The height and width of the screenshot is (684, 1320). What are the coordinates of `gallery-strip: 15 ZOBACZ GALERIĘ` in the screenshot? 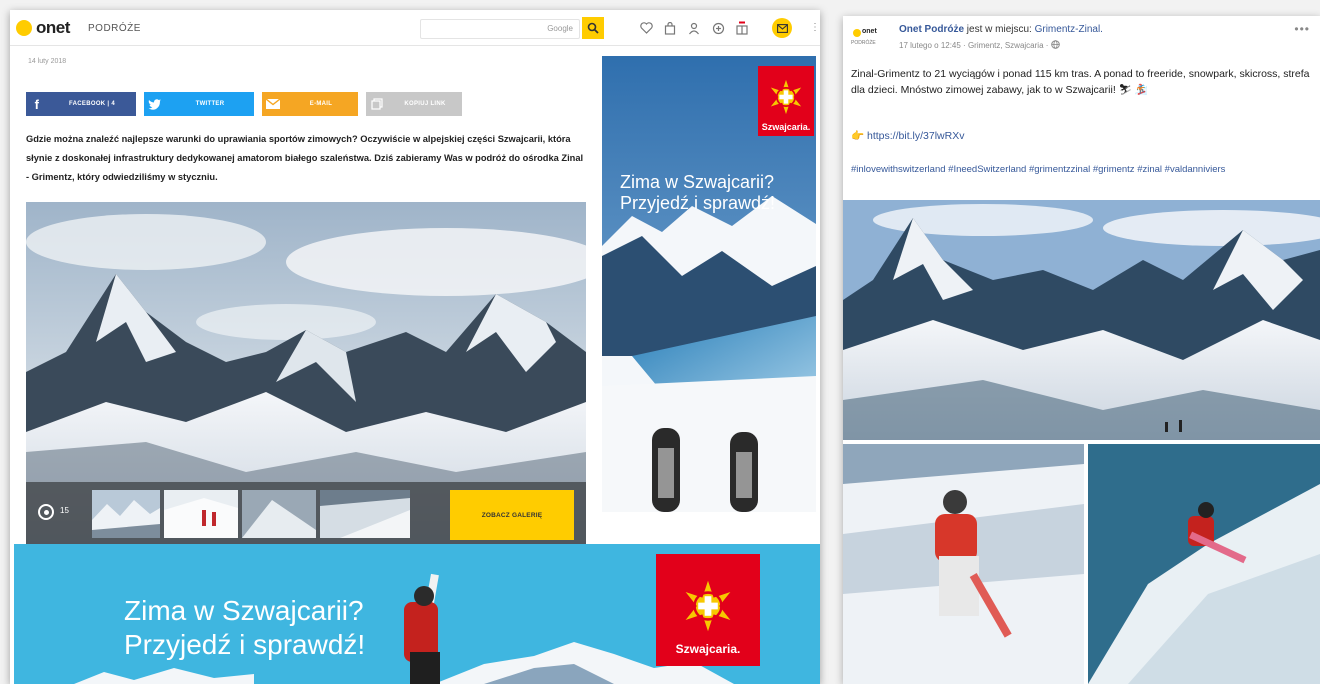 It's located at (306, 513).